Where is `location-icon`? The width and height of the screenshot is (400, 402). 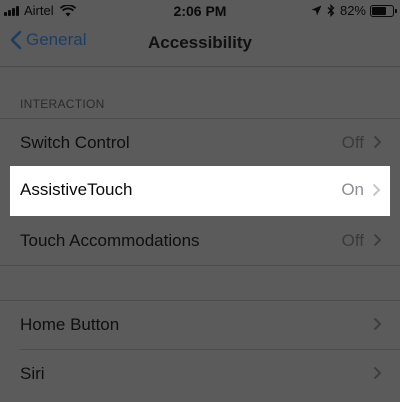 location-icon is located at coordinates (316, 10).